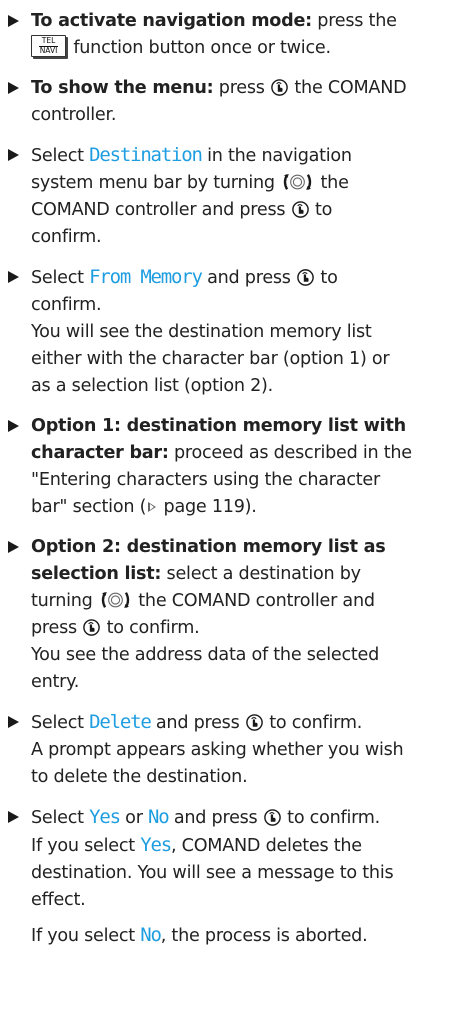 The width and height of the screenshot is (462, 1028). Describe the element at coordinates (207, 507) in the screenshot. I see `page-reference-link: page 119).` at that location.